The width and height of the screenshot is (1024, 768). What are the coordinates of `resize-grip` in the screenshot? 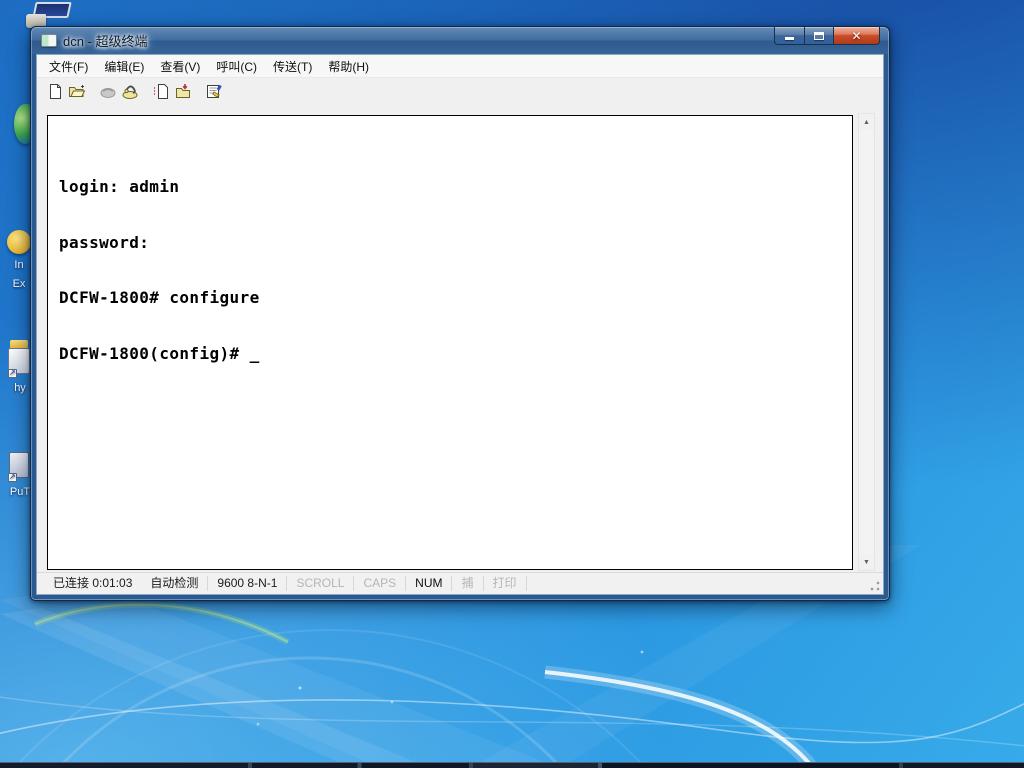 It's located at (875, 586).